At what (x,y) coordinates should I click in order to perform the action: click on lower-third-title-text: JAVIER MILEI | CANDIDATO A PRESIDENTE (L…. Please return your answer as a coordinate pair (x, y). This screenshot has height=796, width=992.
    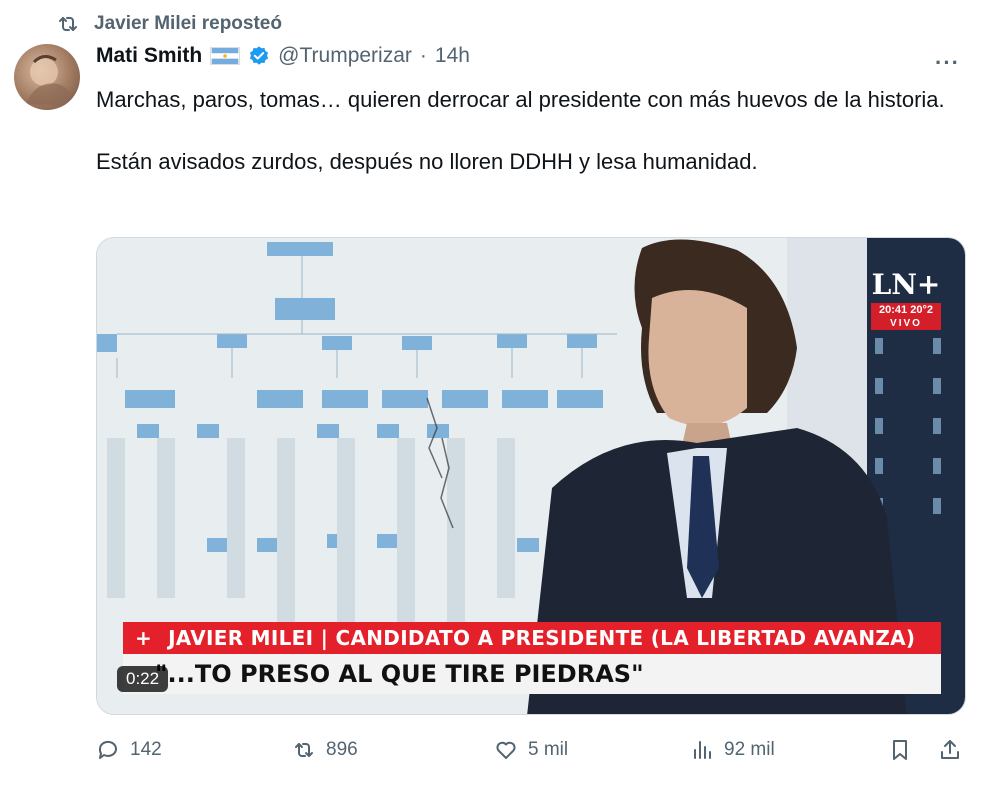
    Looking at the image, I should click on (542, 638).